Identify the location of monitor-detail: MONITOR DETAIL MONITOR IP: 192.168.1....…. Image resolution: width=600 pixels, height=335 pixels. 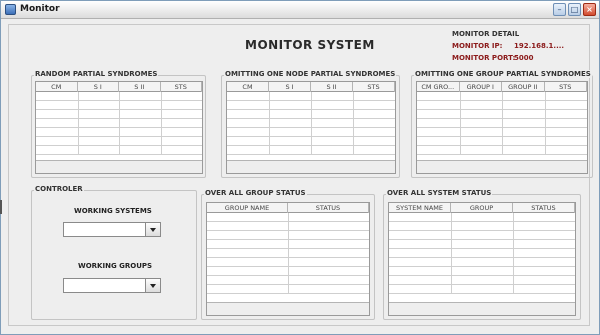
(521, 48).